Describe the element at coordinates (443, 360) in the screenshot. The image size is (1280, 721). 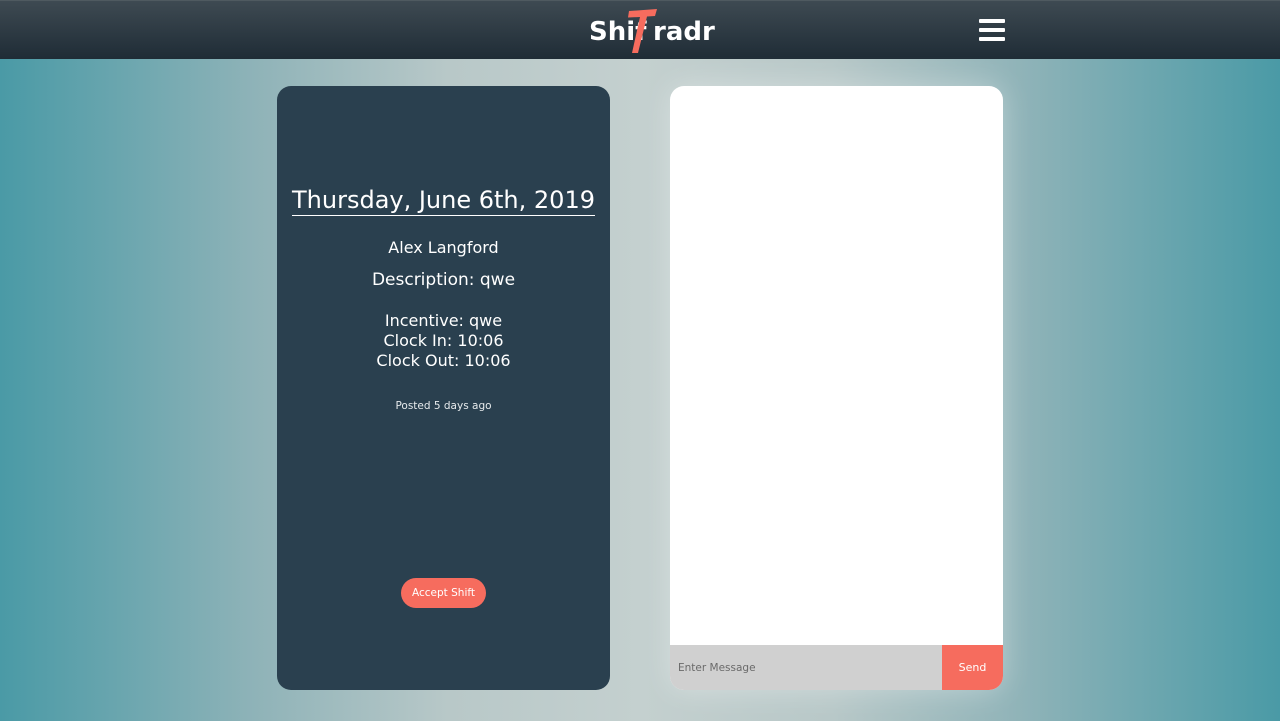
I see `shift-clock-out: Clock Out: 10:06` at that location.